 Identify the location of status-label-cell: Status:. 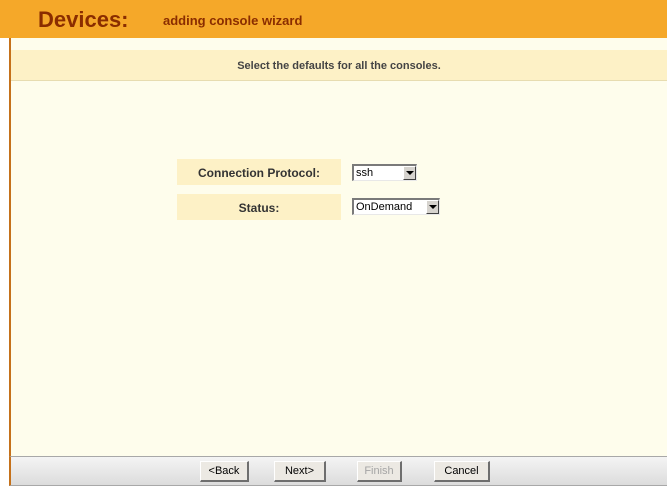
(259, 207).